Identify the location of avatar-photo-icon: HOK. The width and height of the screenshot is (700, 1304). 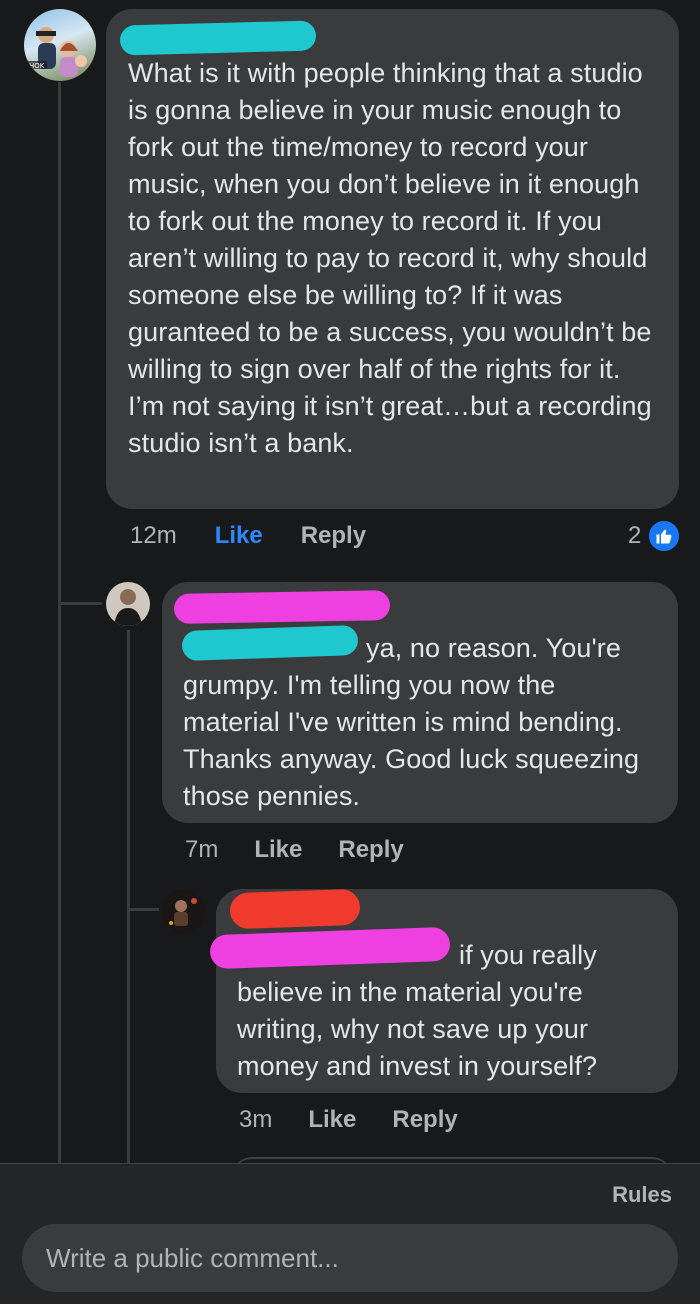
(57, 52).